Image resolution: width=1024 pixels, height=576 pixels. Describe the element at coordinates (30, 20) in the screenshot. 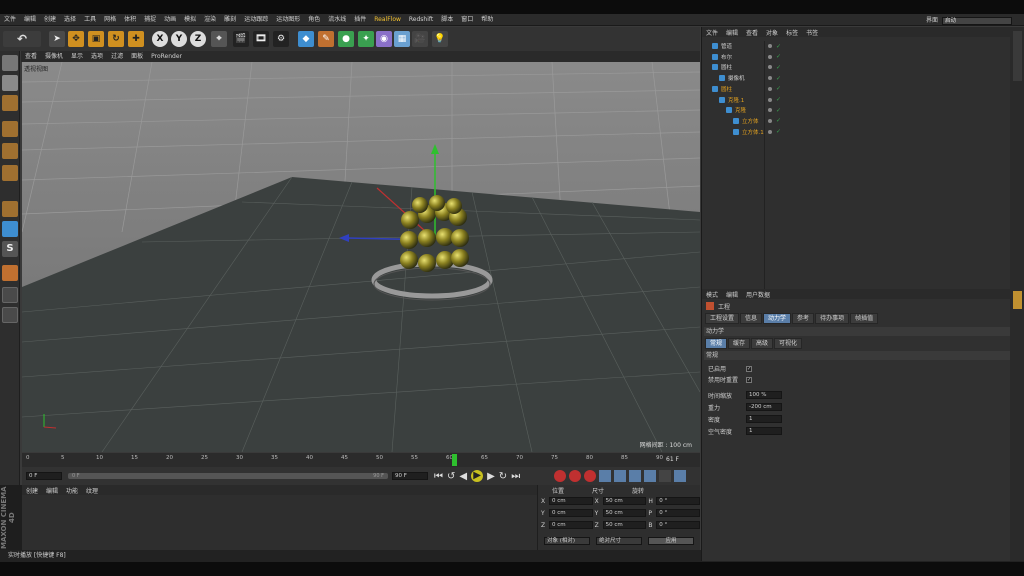

I see `menu-item: 编辑` at that location.